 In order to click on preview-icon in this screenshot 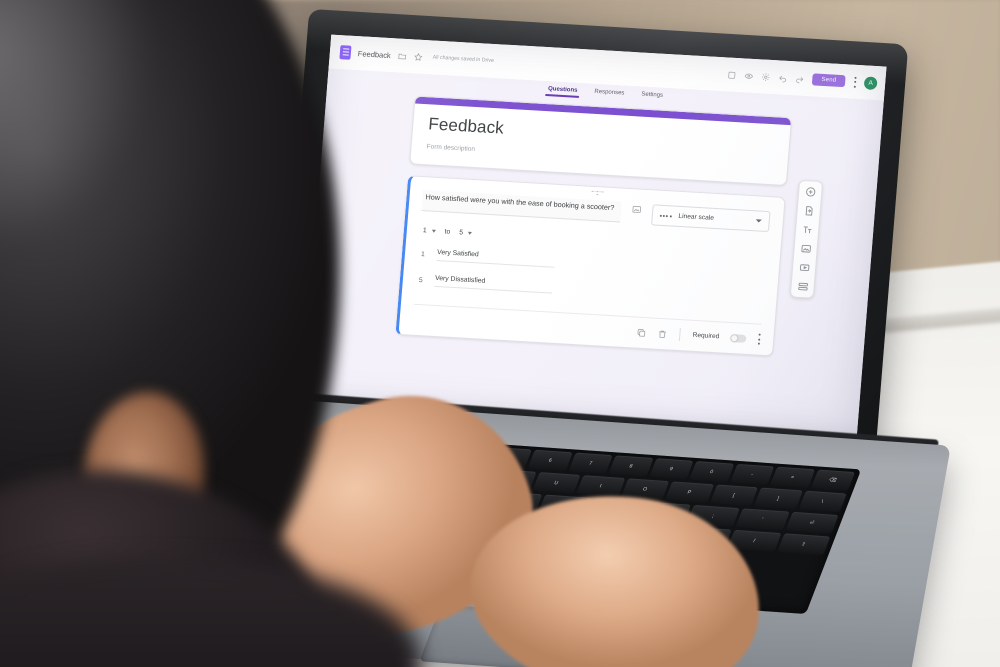, I will do `click(749, 75)`.